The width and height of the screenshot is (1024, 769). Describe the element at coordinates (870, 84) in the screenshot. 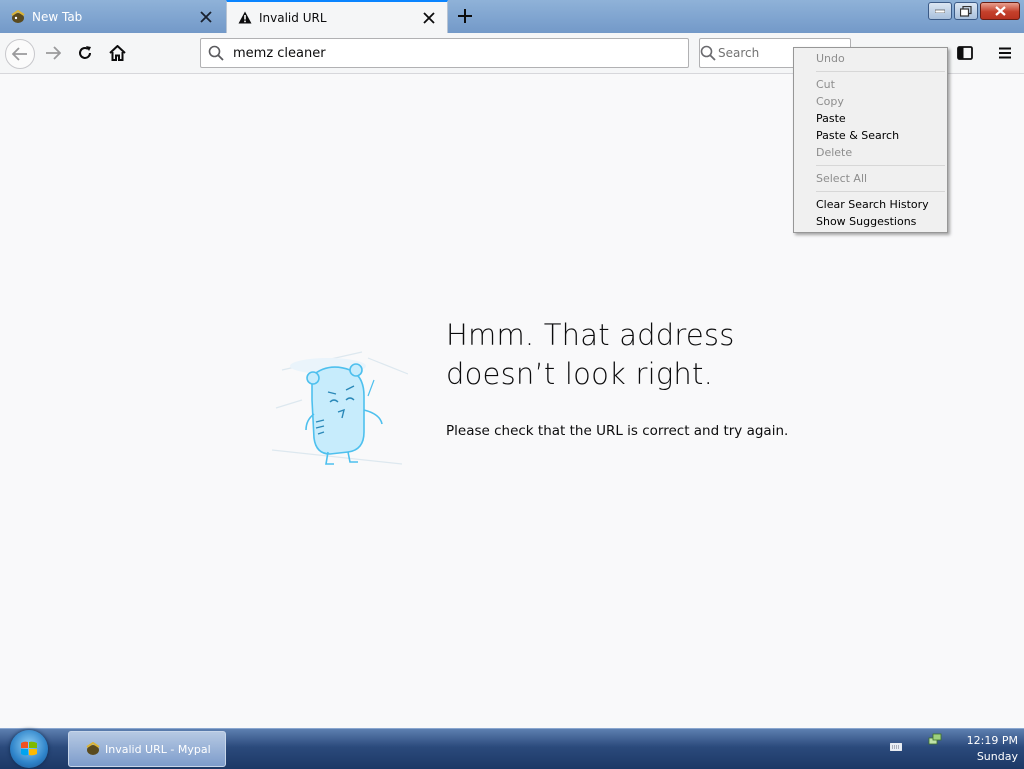

I see `menu-item-cut: Cut` at that location.